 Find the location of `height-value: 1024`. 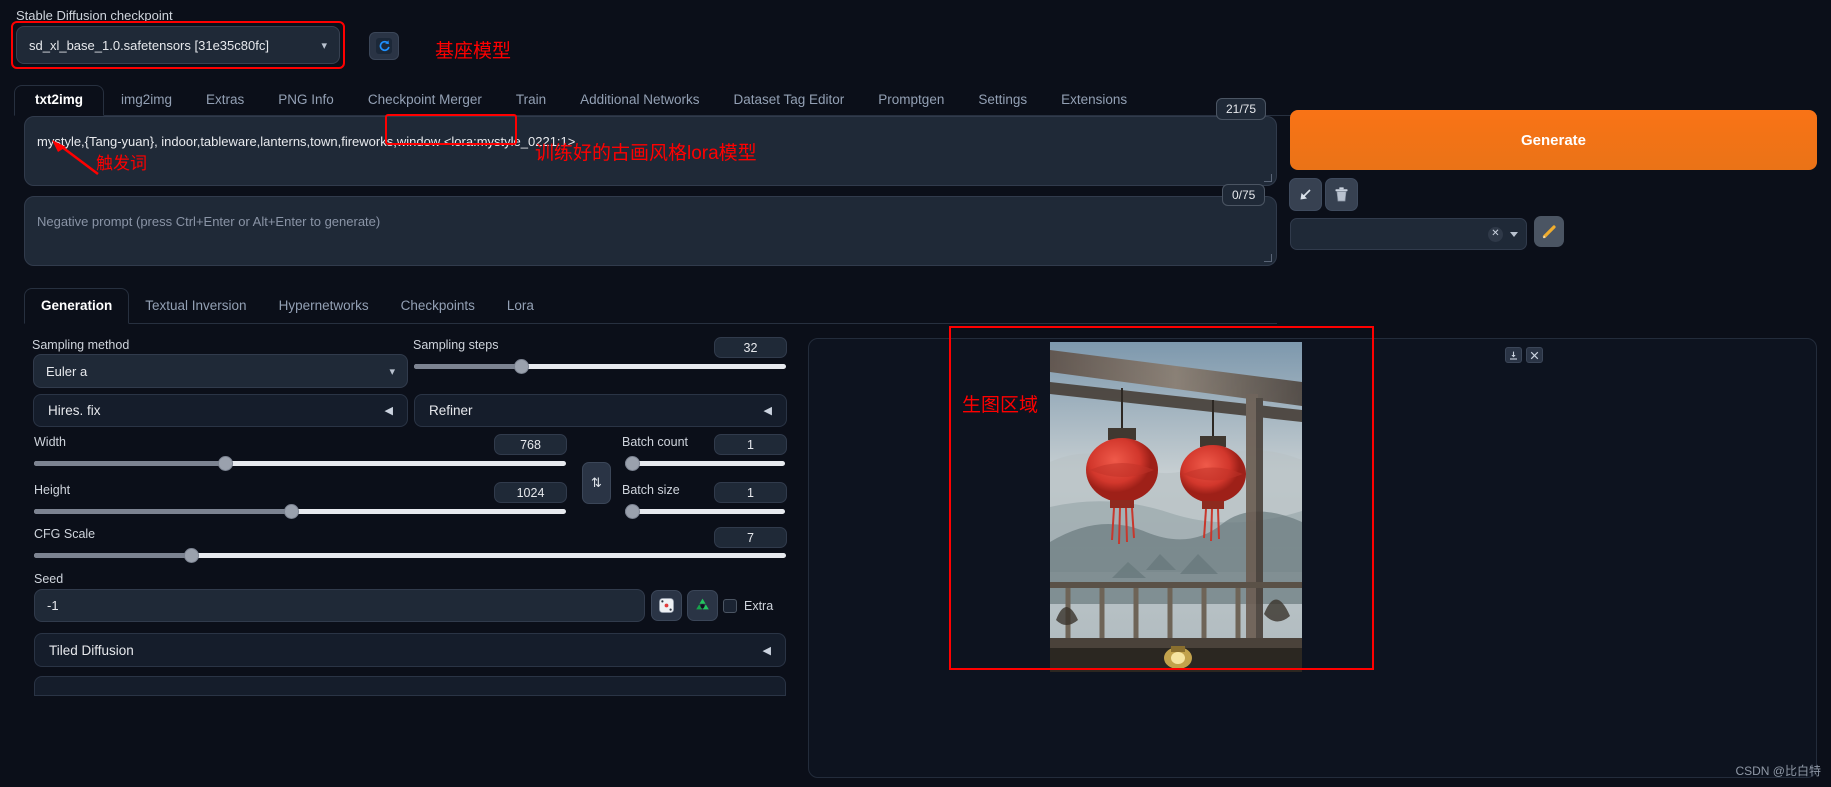

height-value: 1024 is located at coordinates (530, 492).